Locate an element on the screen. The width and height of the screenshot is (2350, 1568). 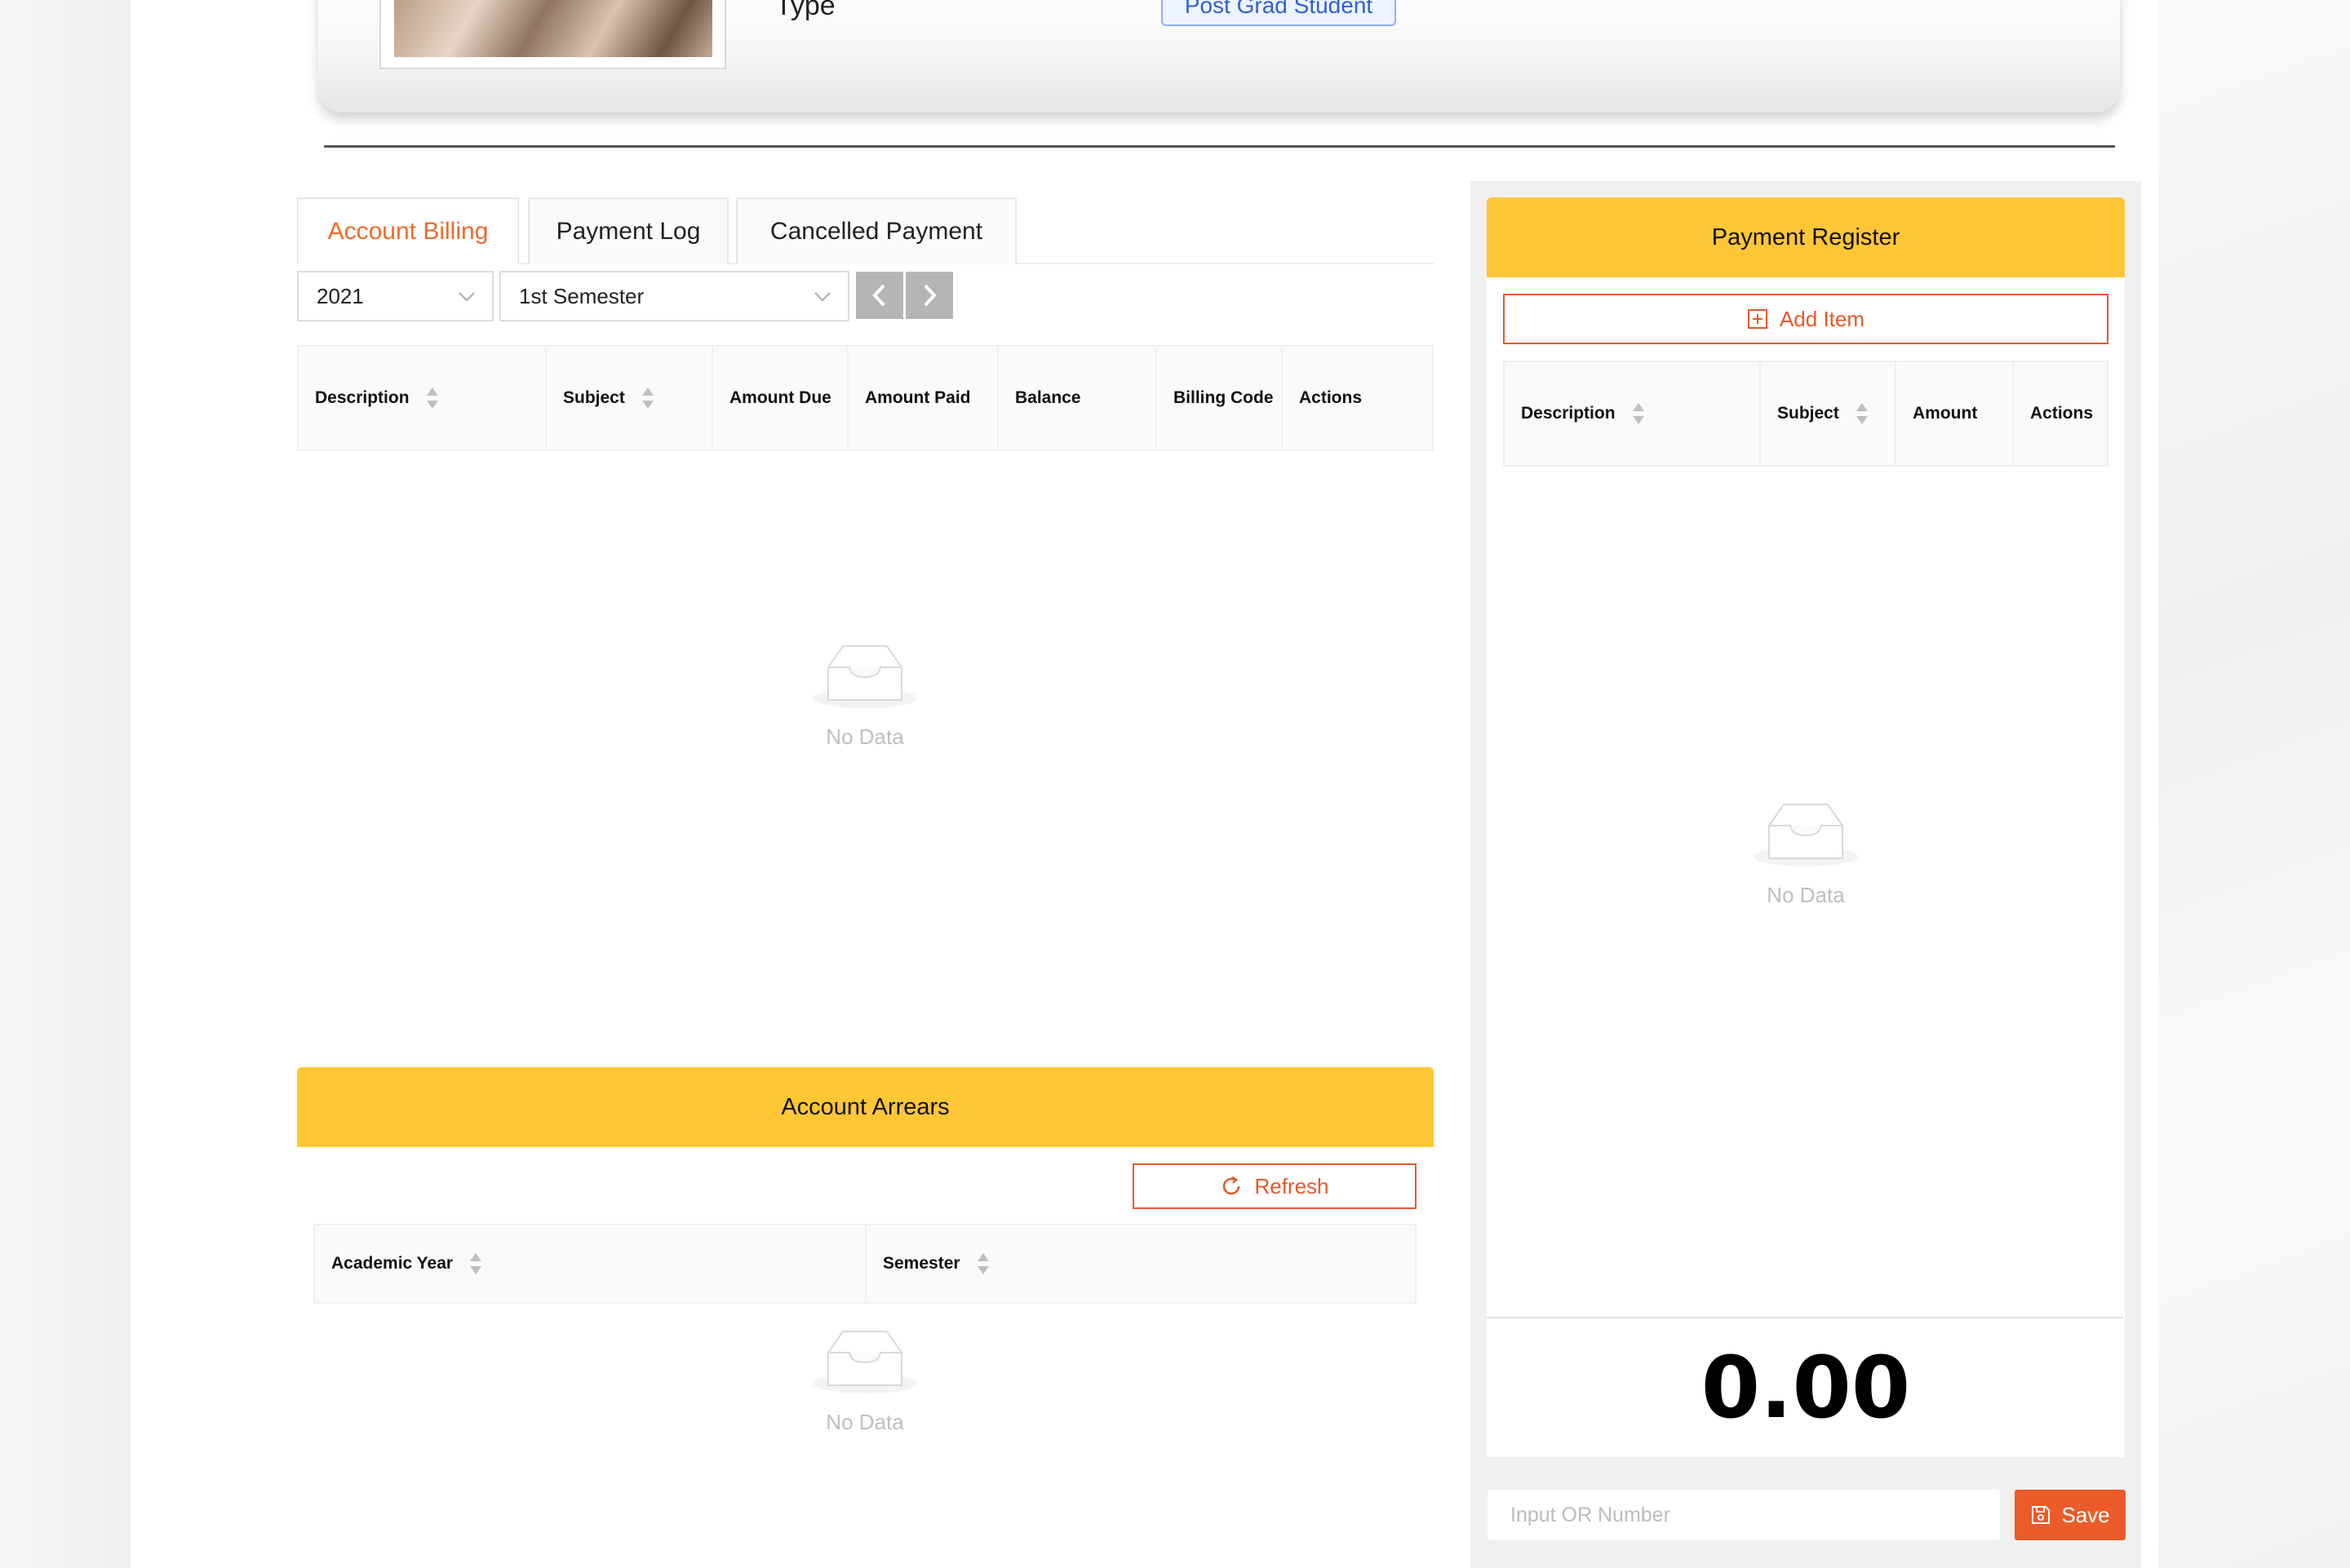
column-header-label: Amount Paid is located at coordinates (918, 397).